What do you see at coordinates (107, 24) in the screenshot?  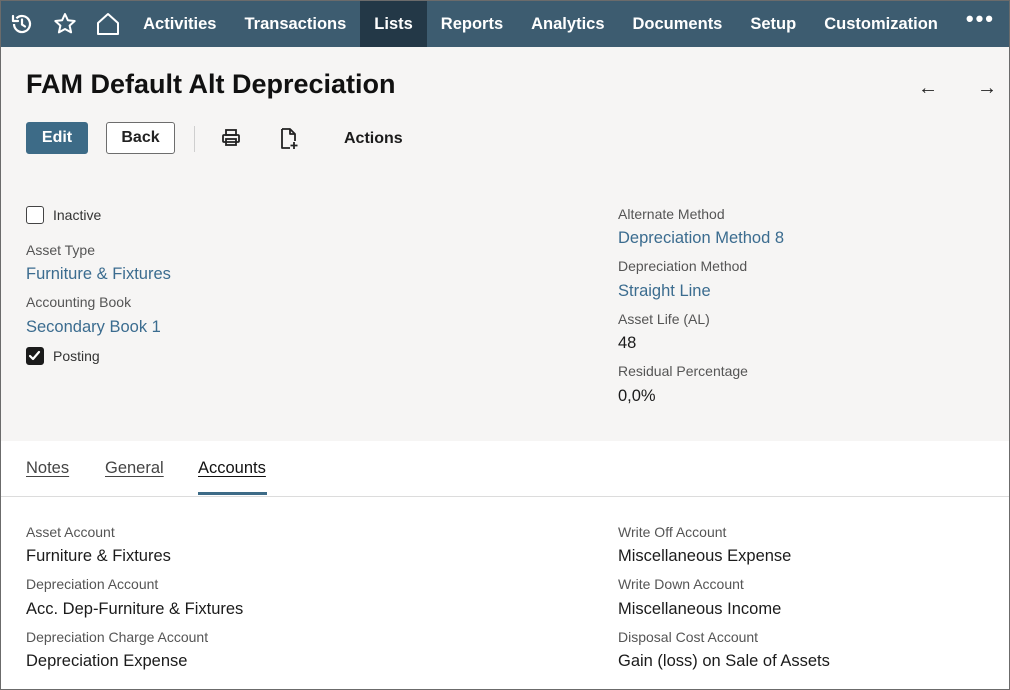 I see `home-icon` at bounding box center [107, 24].